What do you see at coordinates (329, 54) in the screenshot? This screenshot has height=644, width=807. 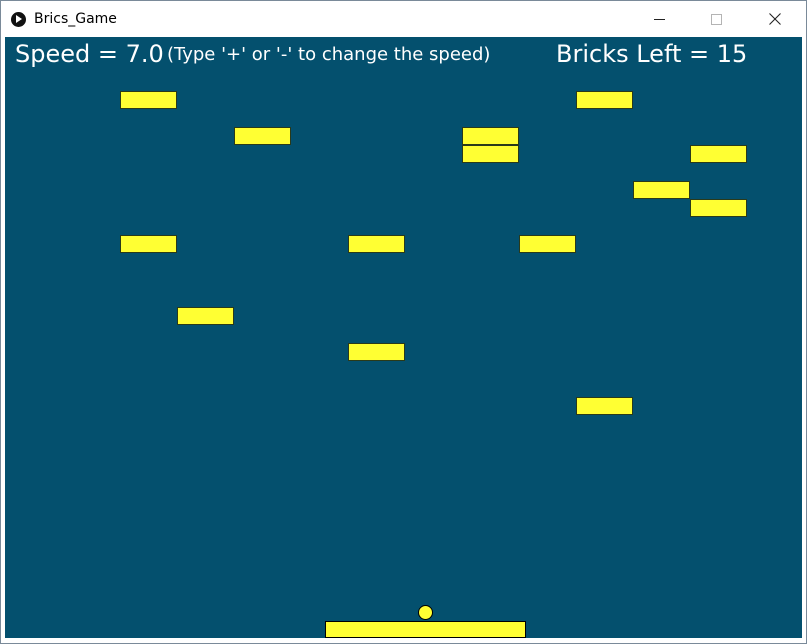 I see `speed-hint: (Type '+' or '-' to change the speed)` at bounding box center [329, 54].